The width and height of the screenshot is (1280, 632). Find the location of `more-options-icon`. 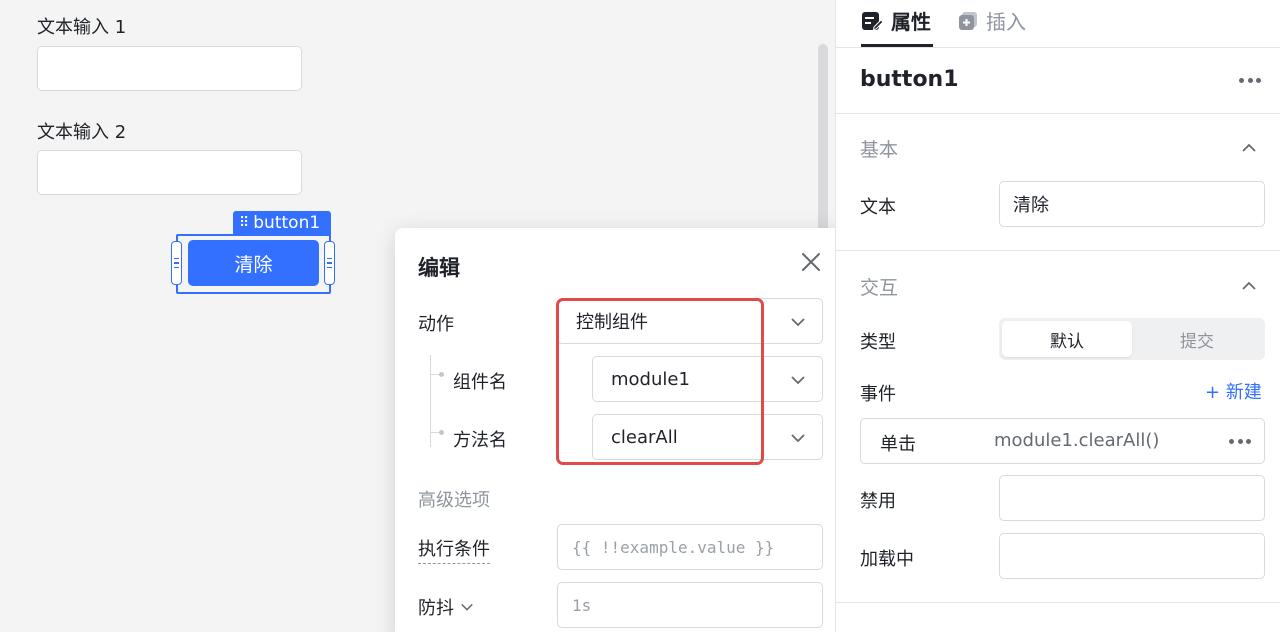

more-options-icon is located at coordinates (1250, 81).